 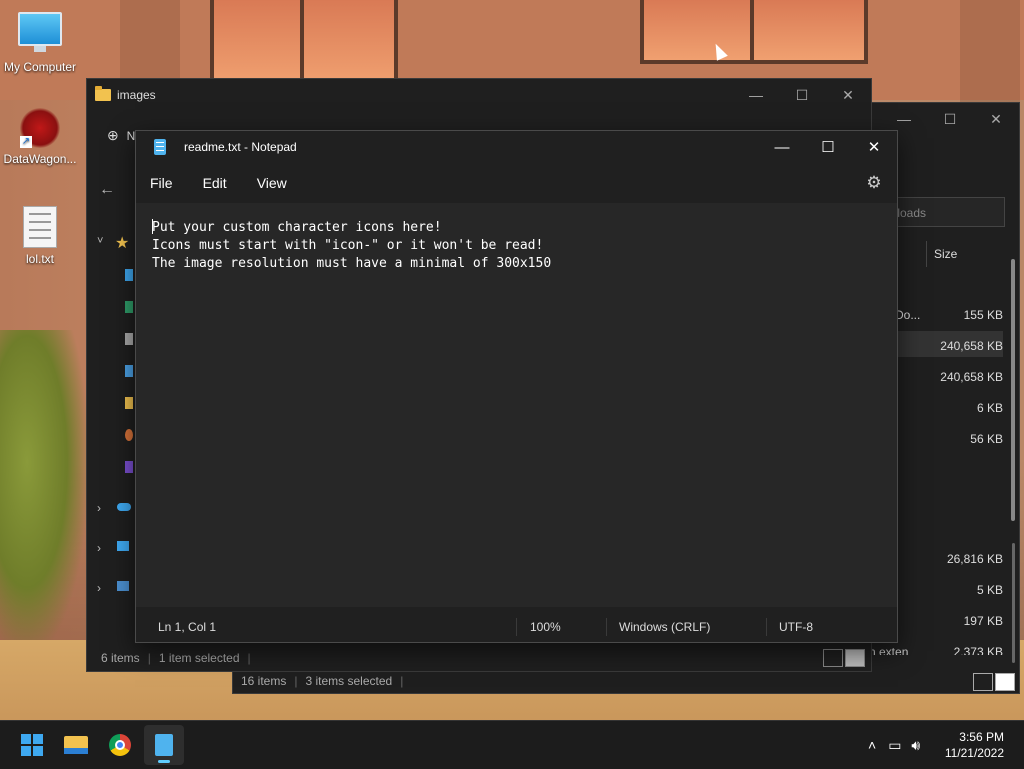 What do you see at coordinates (113, 135) in the screenshot?
I see `plus-circle-icon: ⊕` at bounding box center [113, 135].